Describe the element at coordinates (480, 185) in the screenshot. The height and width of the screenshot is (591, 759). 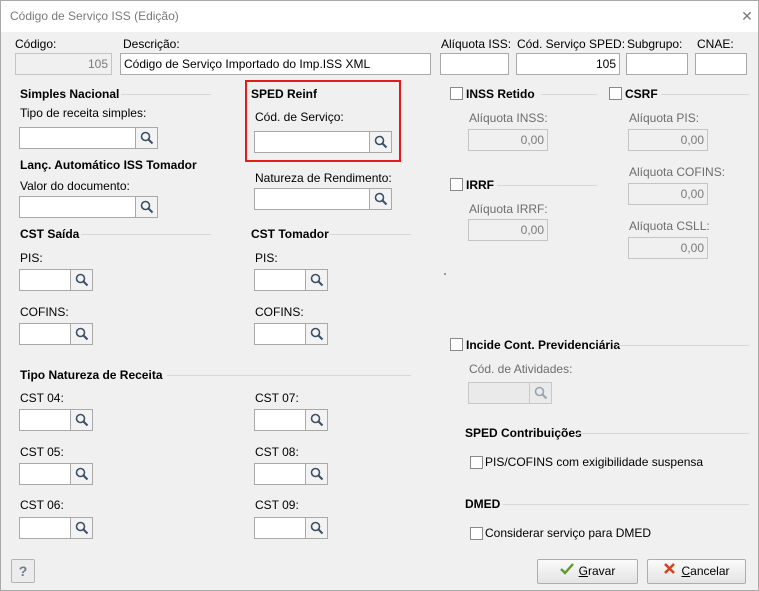
I see `irrf-label: IRRF` at that location.